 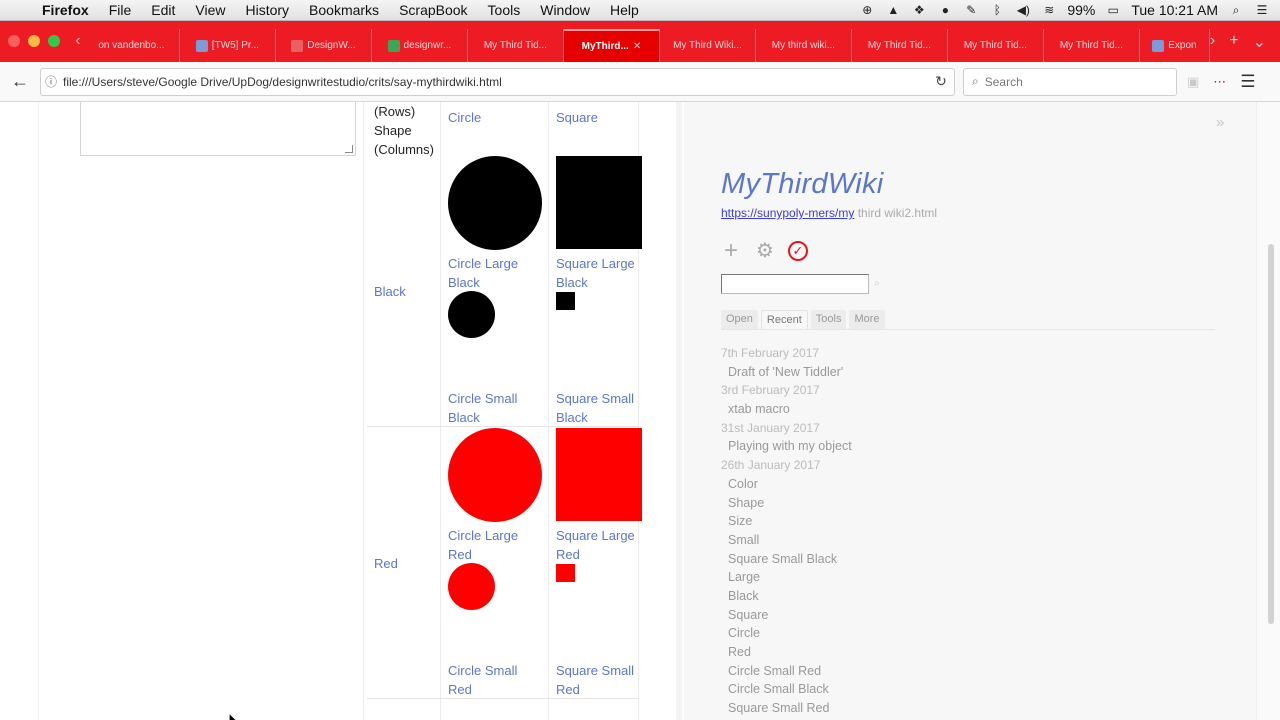 I want to click on menu-history: History, so click(x=267, y=10).